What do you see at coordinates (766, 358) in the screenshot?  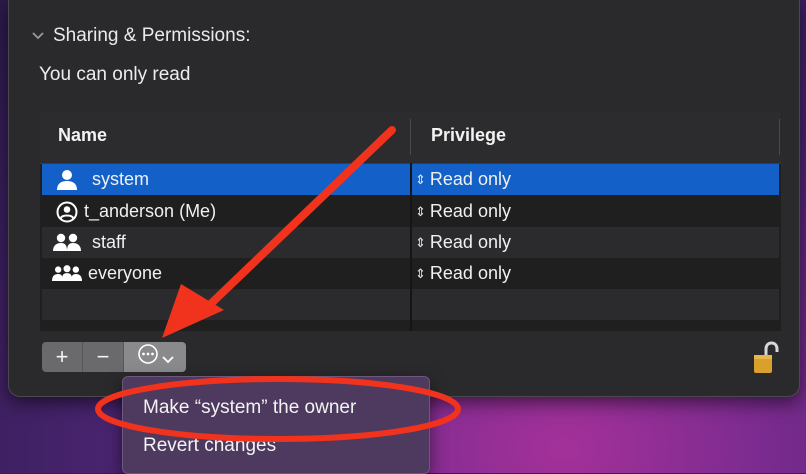 I see `unlocked-lock-icon` at bounding box center [766, 358].